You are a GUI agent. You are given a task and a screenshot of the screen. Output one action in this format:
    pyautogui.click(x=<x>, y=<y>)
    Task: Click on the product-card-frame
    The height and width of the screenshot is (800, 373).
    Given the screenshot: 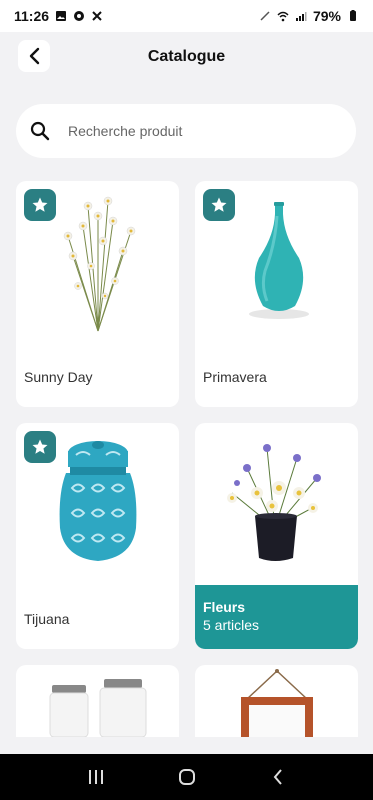 What is the action you would take?
    pyautogui.click(x=276, y=701)
    